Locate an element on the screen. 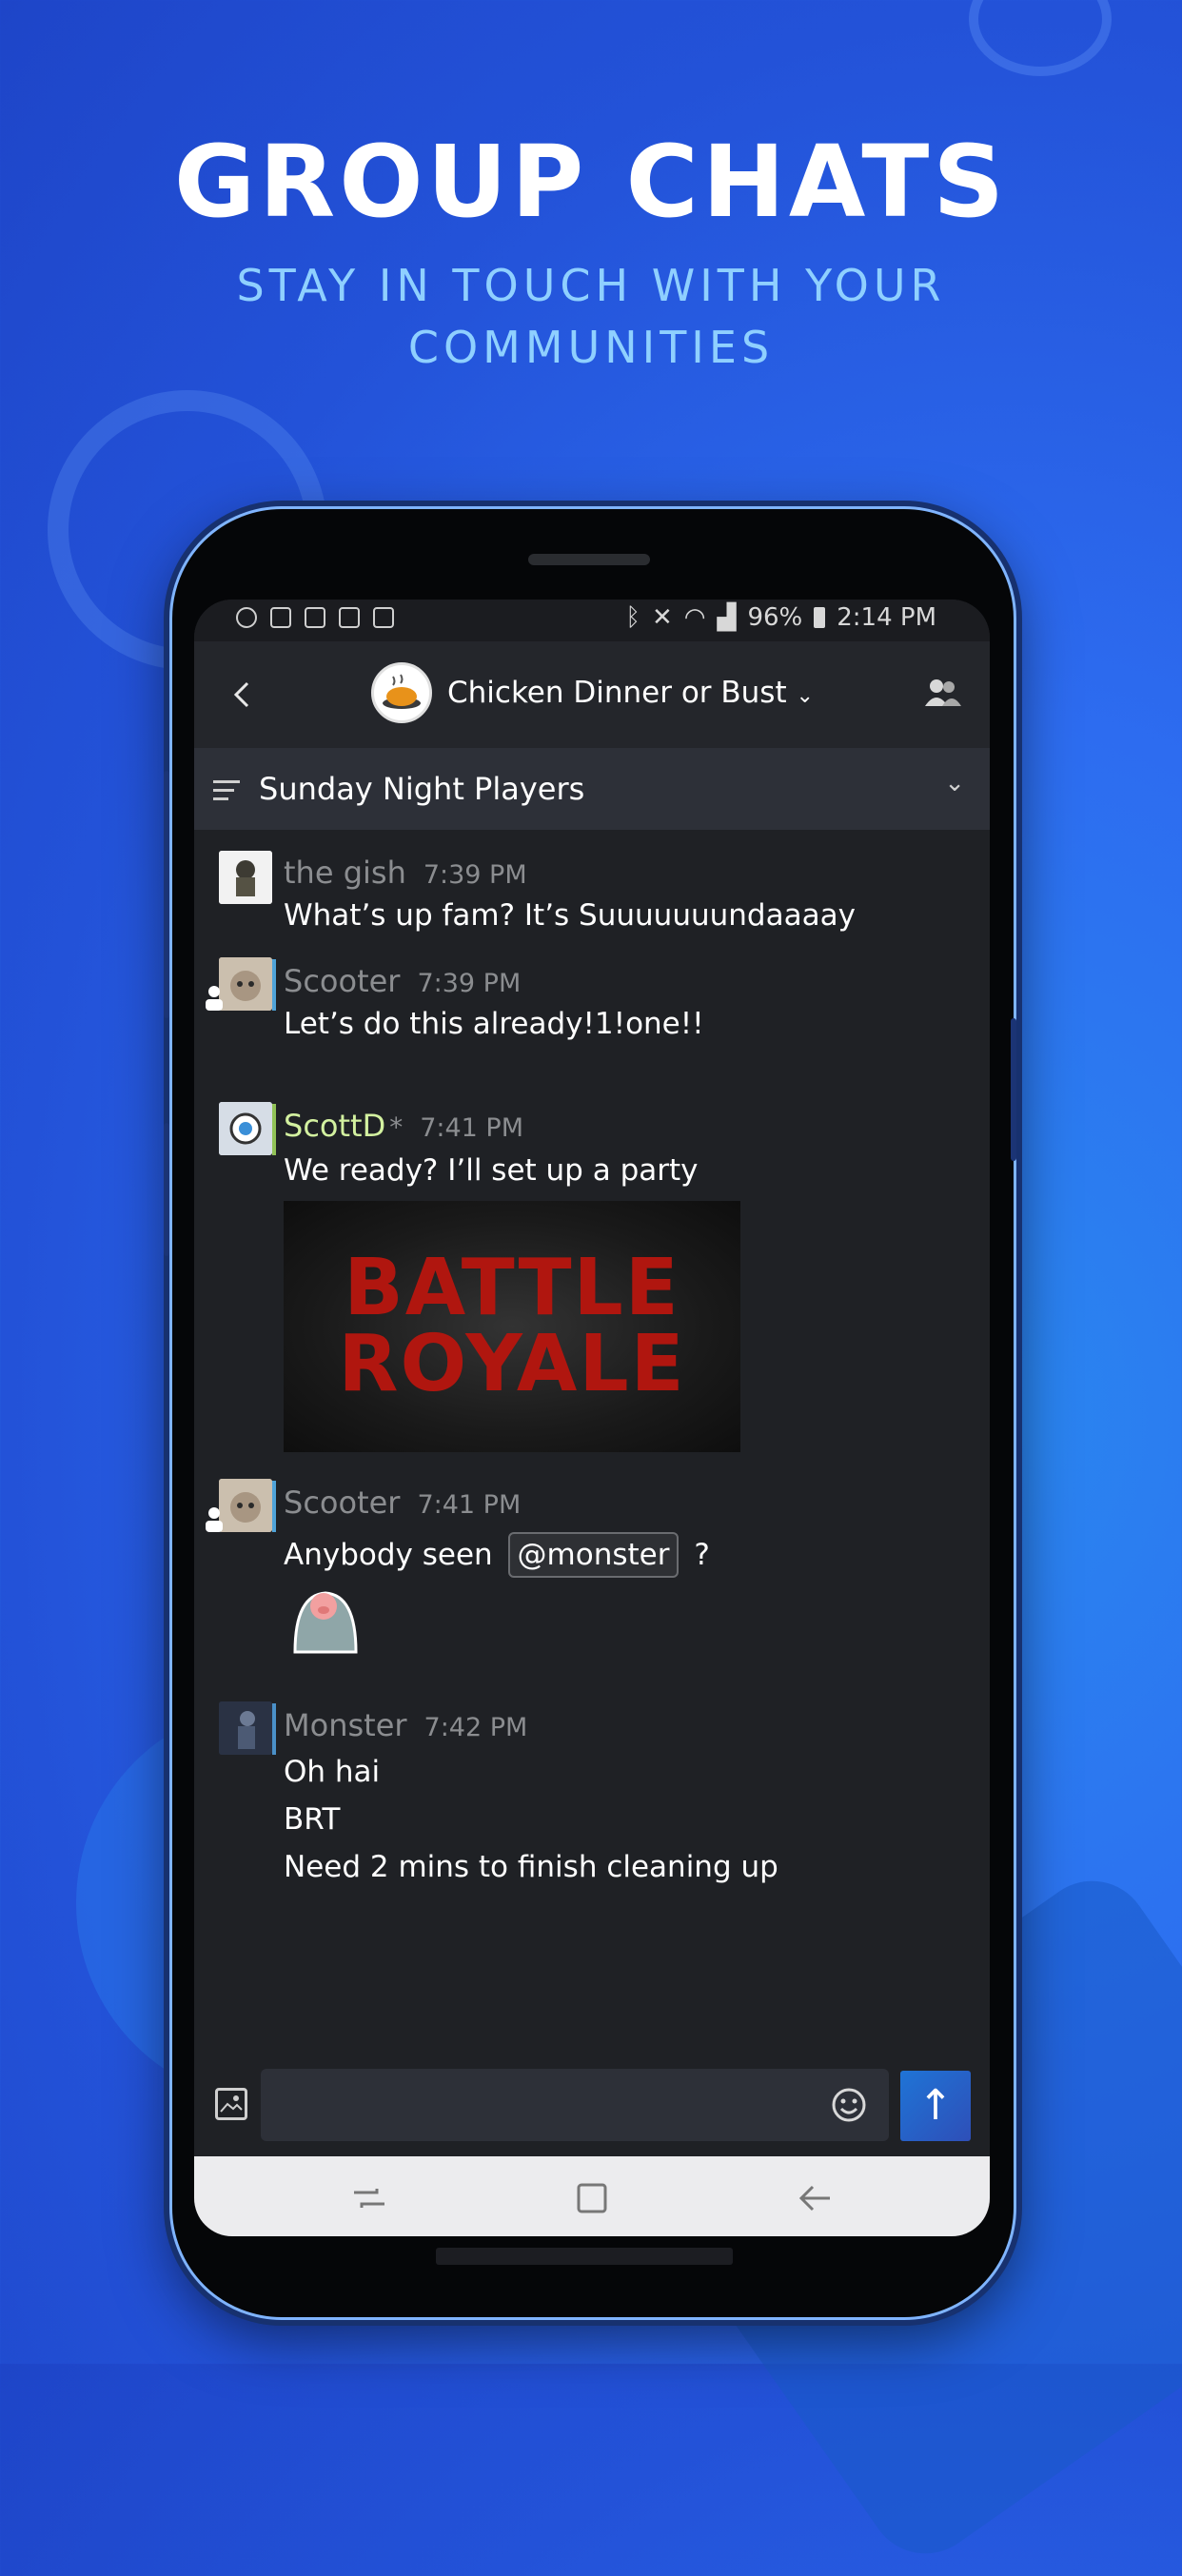 The width and height of the screenshot is (1182, 2576). message-author: ScottD * 7:41 PM is located at coordinates (403, 1126).